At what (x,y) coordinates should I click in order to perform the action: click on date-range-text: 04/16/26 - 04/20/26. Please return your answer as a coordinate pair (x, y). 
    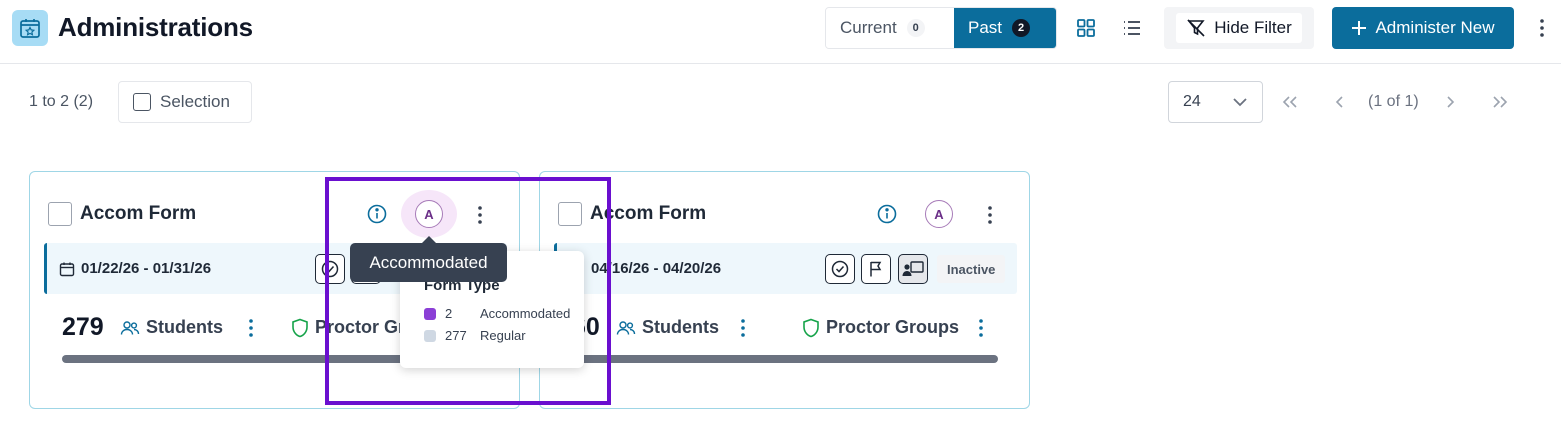
    Looking at the image, I should click on (656, 268).